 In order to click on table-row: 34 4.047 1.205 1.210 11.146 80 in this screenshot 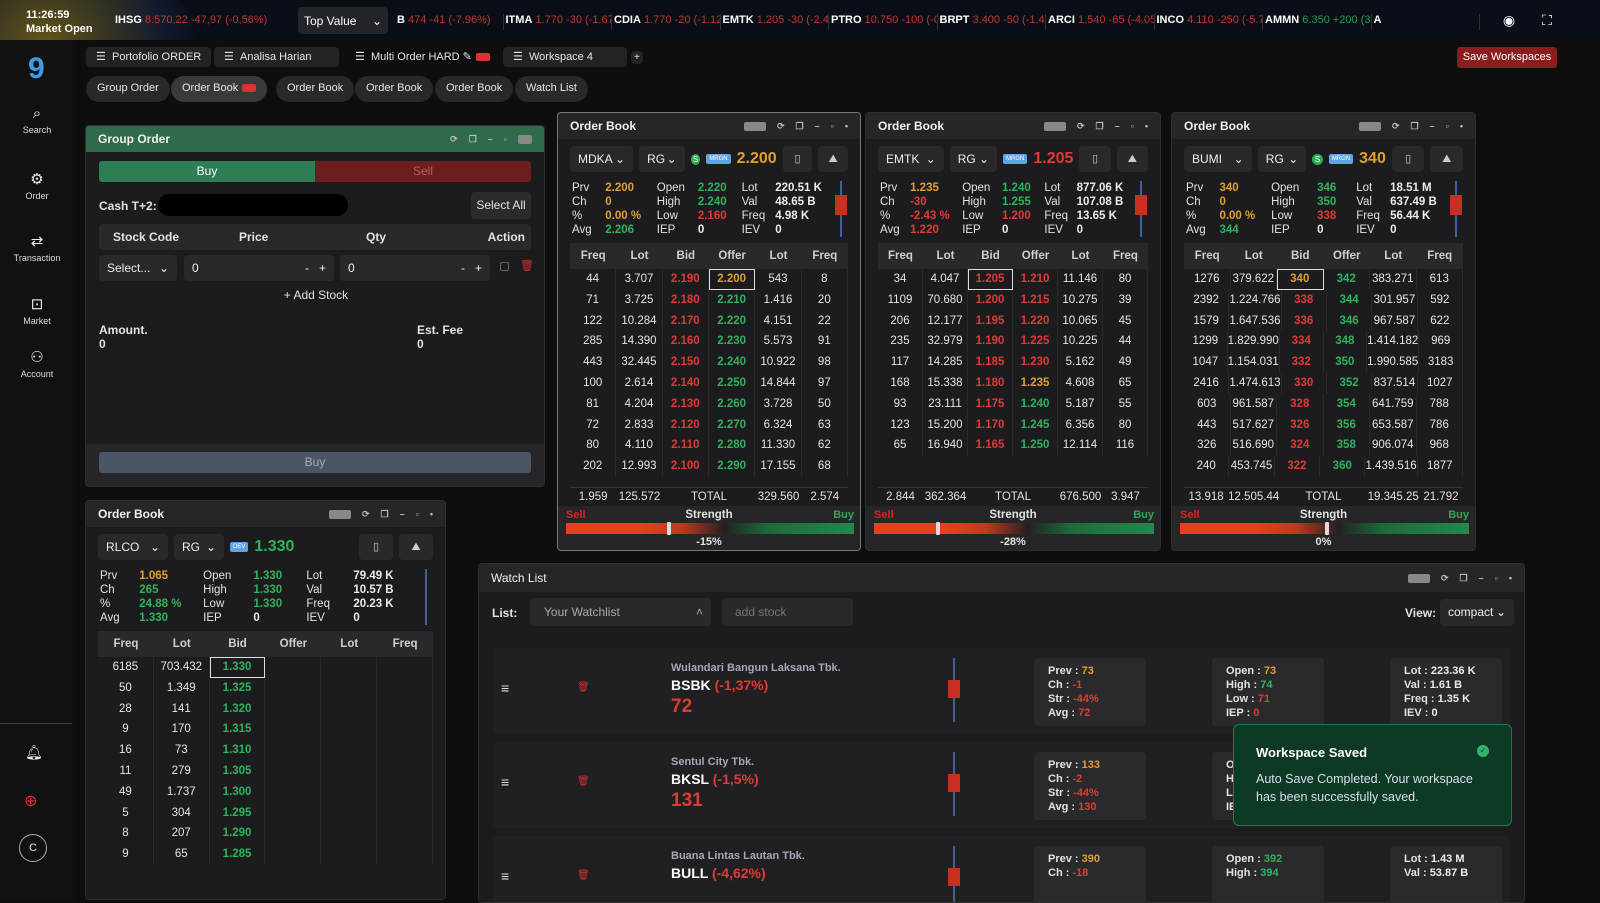, I will do `click(1013, 279)`.